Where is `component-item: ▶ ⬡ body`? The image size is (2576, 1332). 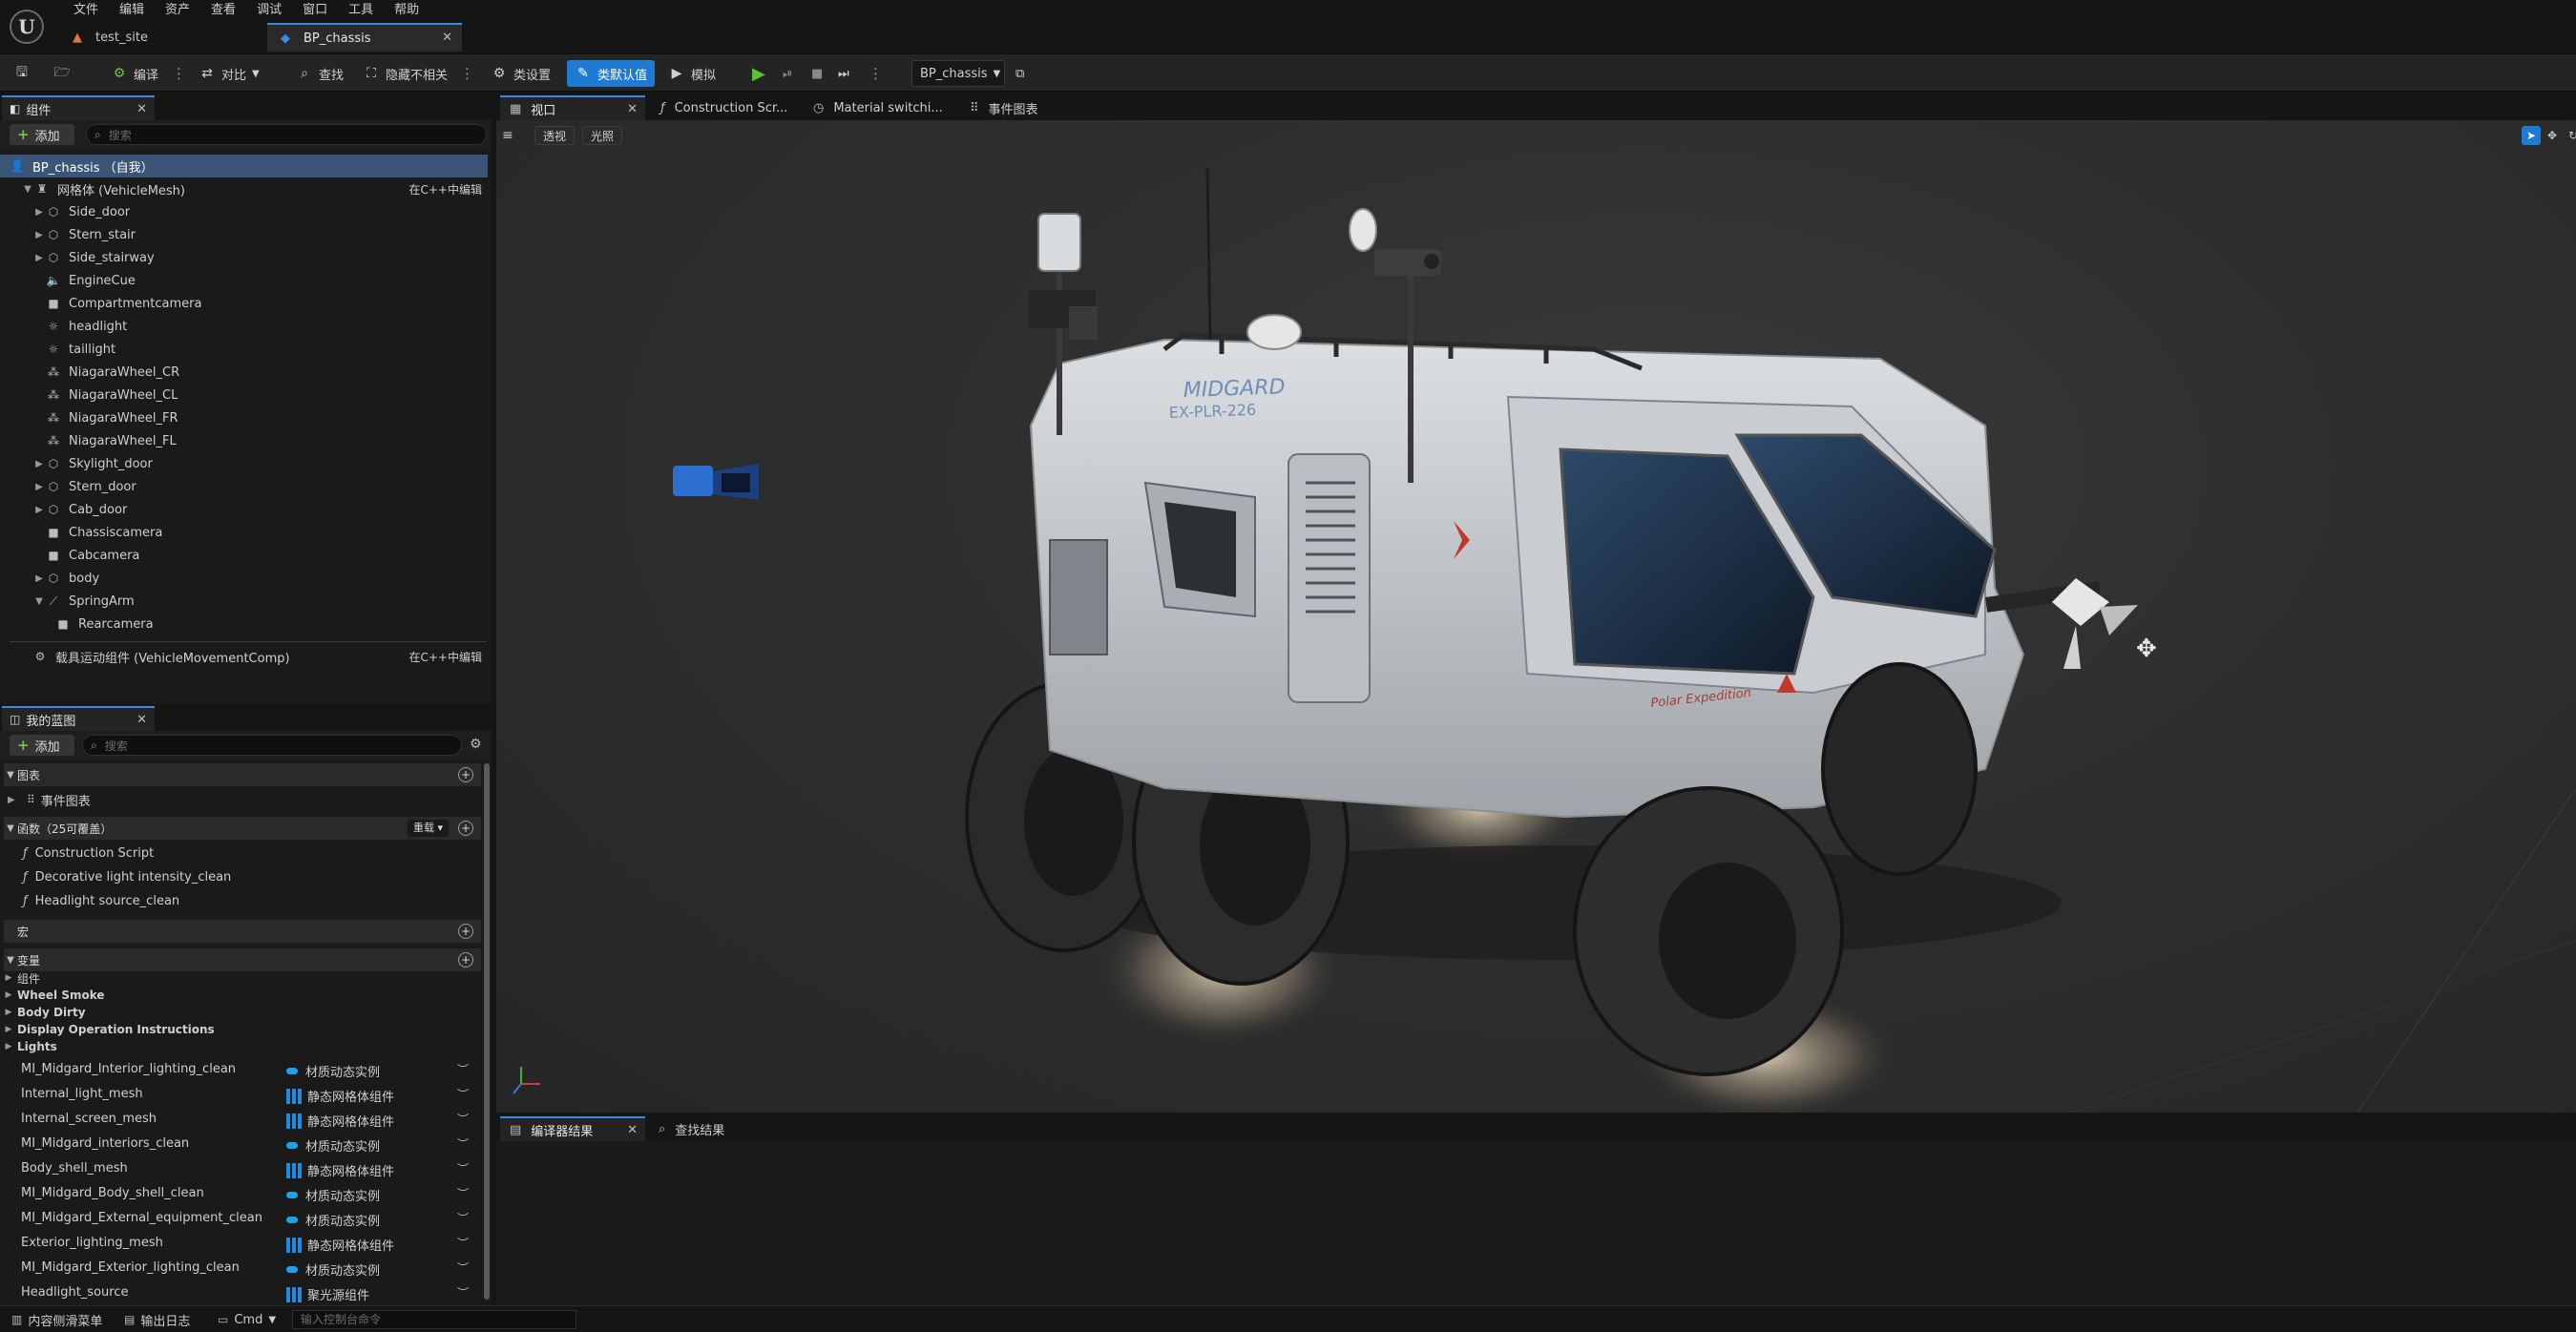 component-item: ▶ ⬡ body is located at coordinates (244, 578).